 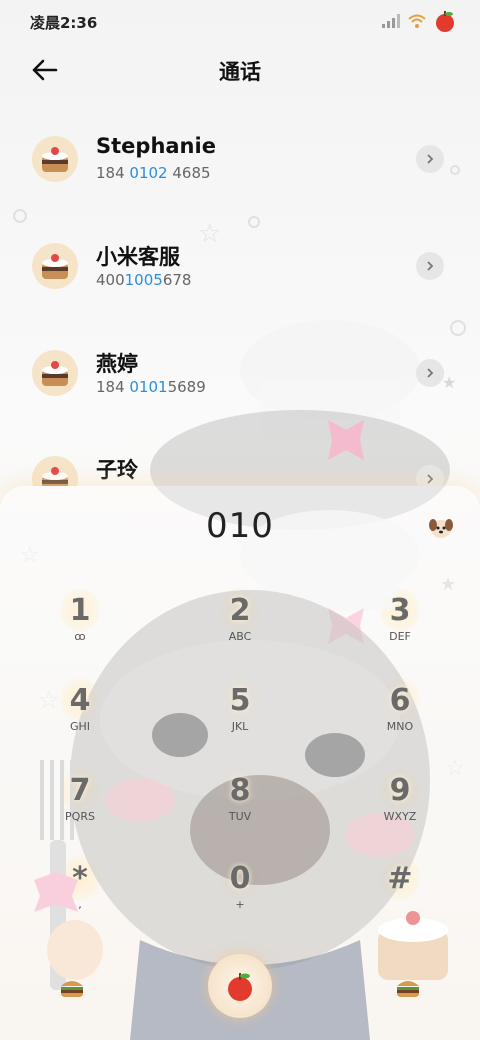 What do you see at coordinates (151, 387) in the screenshot?
I see `contact-number: 184 01015689` at bounding box center [151, 387].